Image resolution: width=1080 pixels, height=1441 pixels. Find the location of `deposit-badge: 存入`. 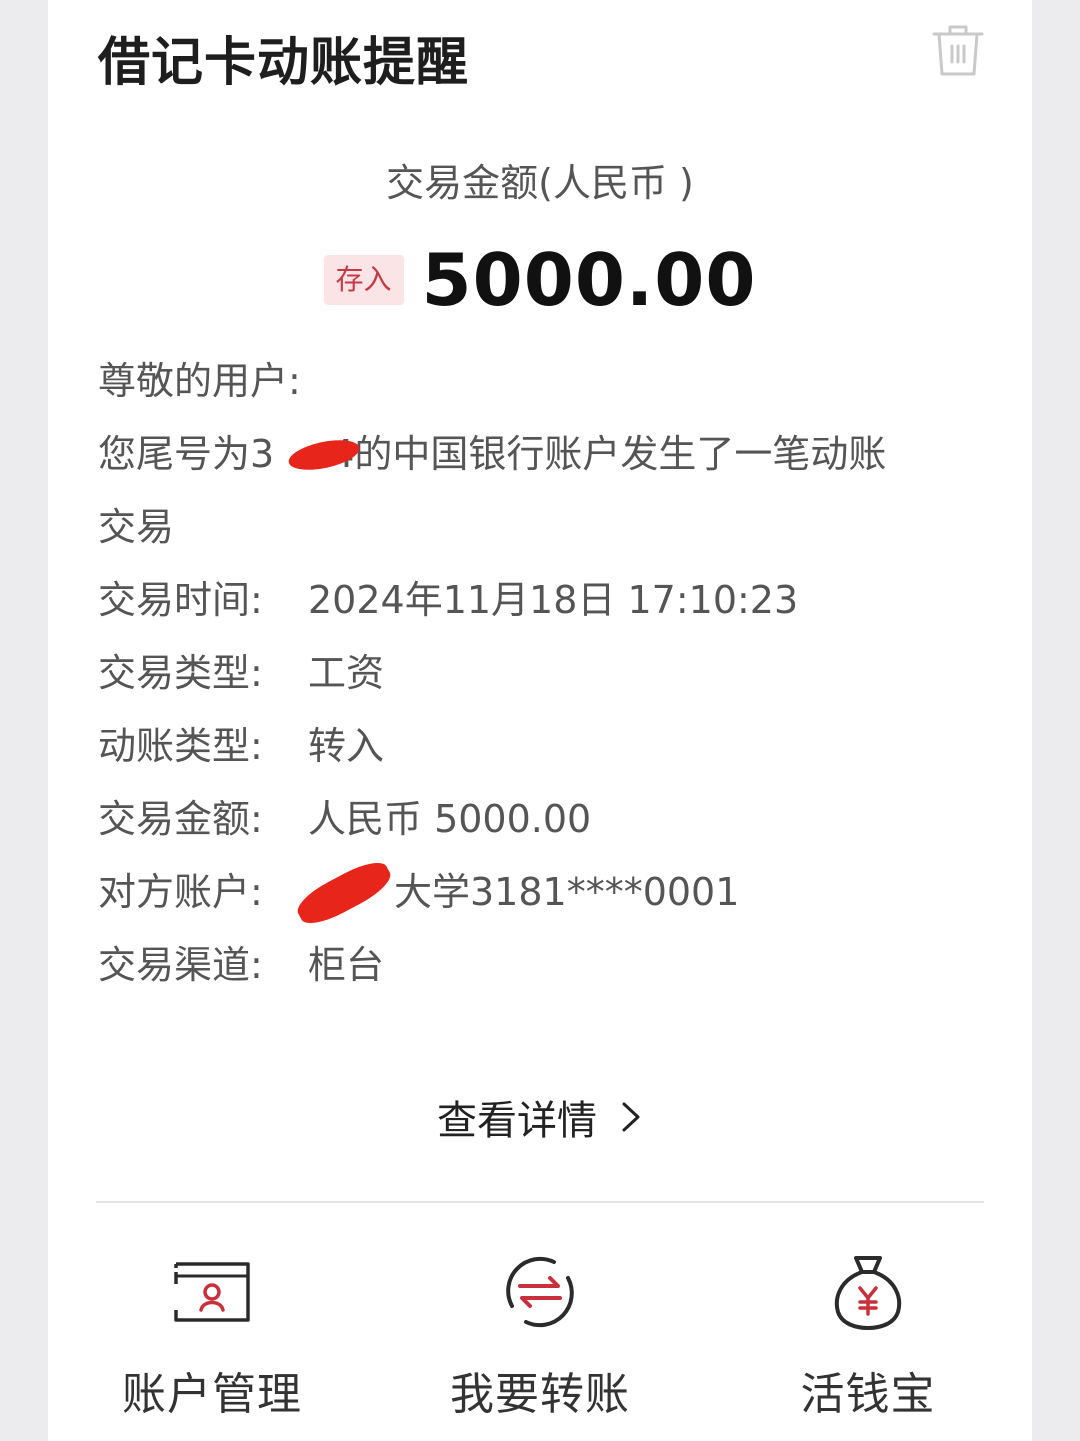

deposit-badge: 存入 is located at coordinates (363, 280).